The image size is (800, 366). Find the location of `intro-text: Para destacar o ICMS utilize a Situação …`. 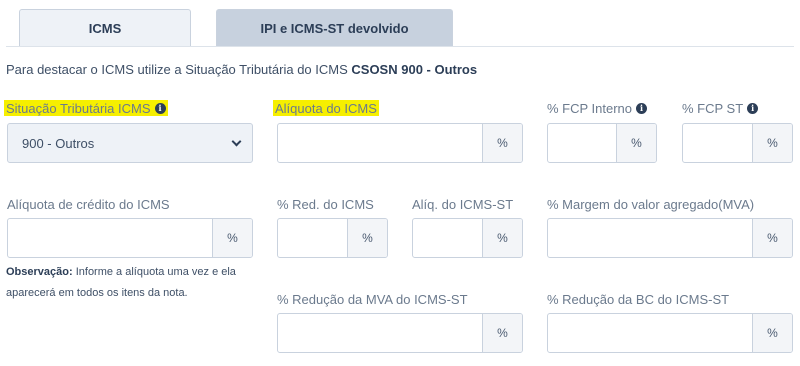

intro-text: Para destacar o ICMS utilize a Situação … is located at coordinates (241, 69).